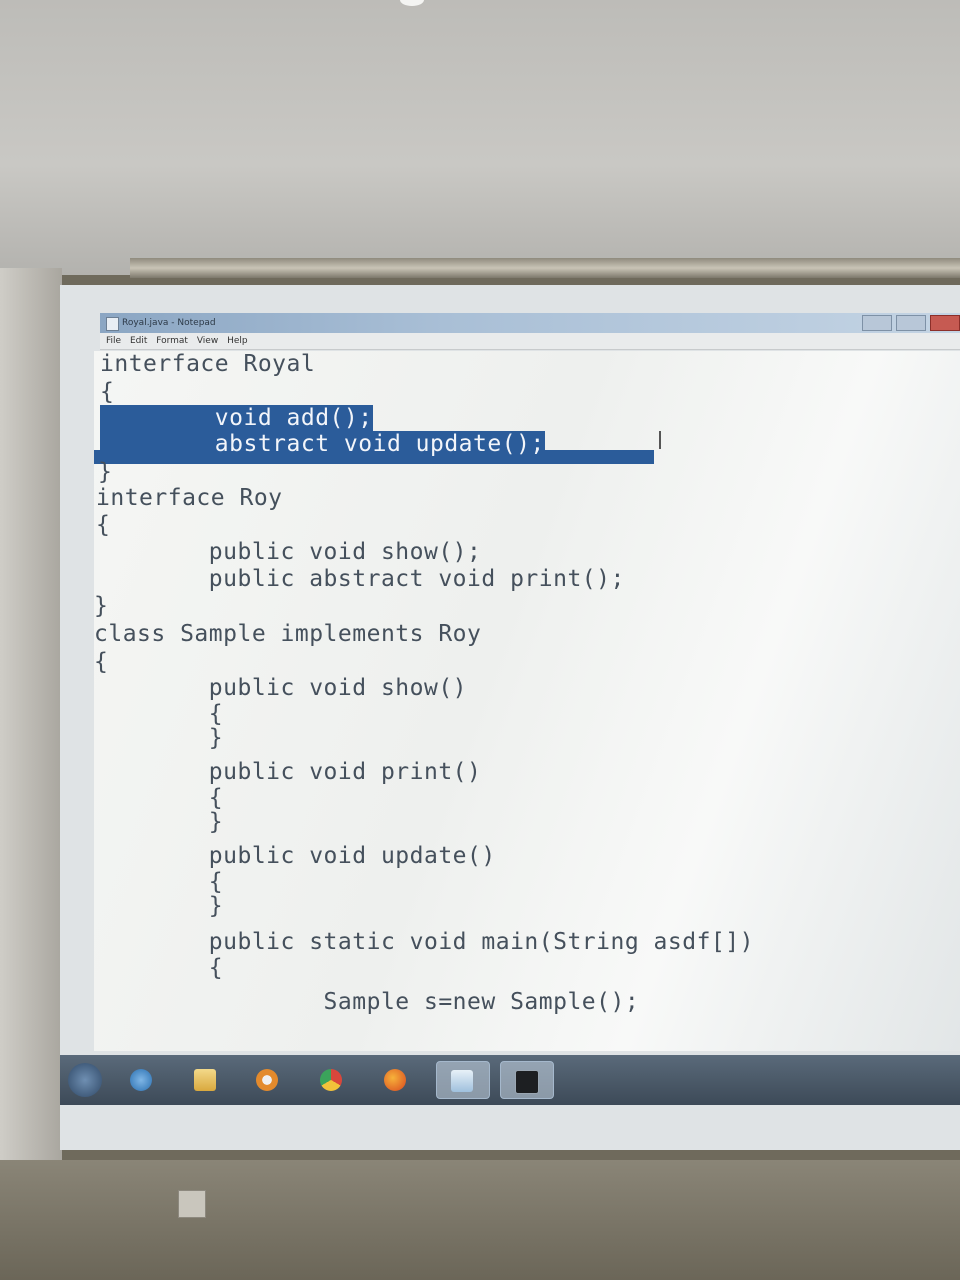 This screenshot has width=960, height=1280. Describe the element at coordinates (281, 688) in the screenshot. I see `code-line: public void show()` at that location.